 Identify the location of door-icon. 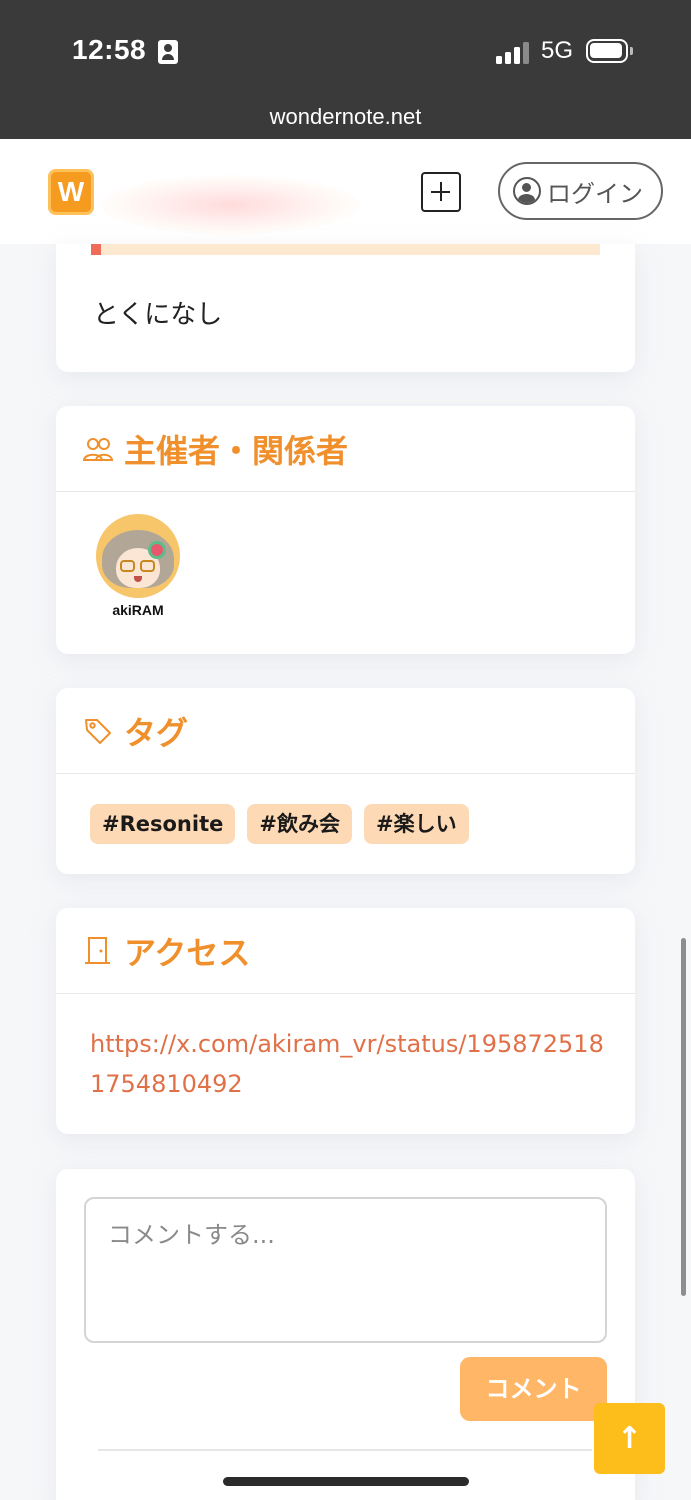
(97, 950).